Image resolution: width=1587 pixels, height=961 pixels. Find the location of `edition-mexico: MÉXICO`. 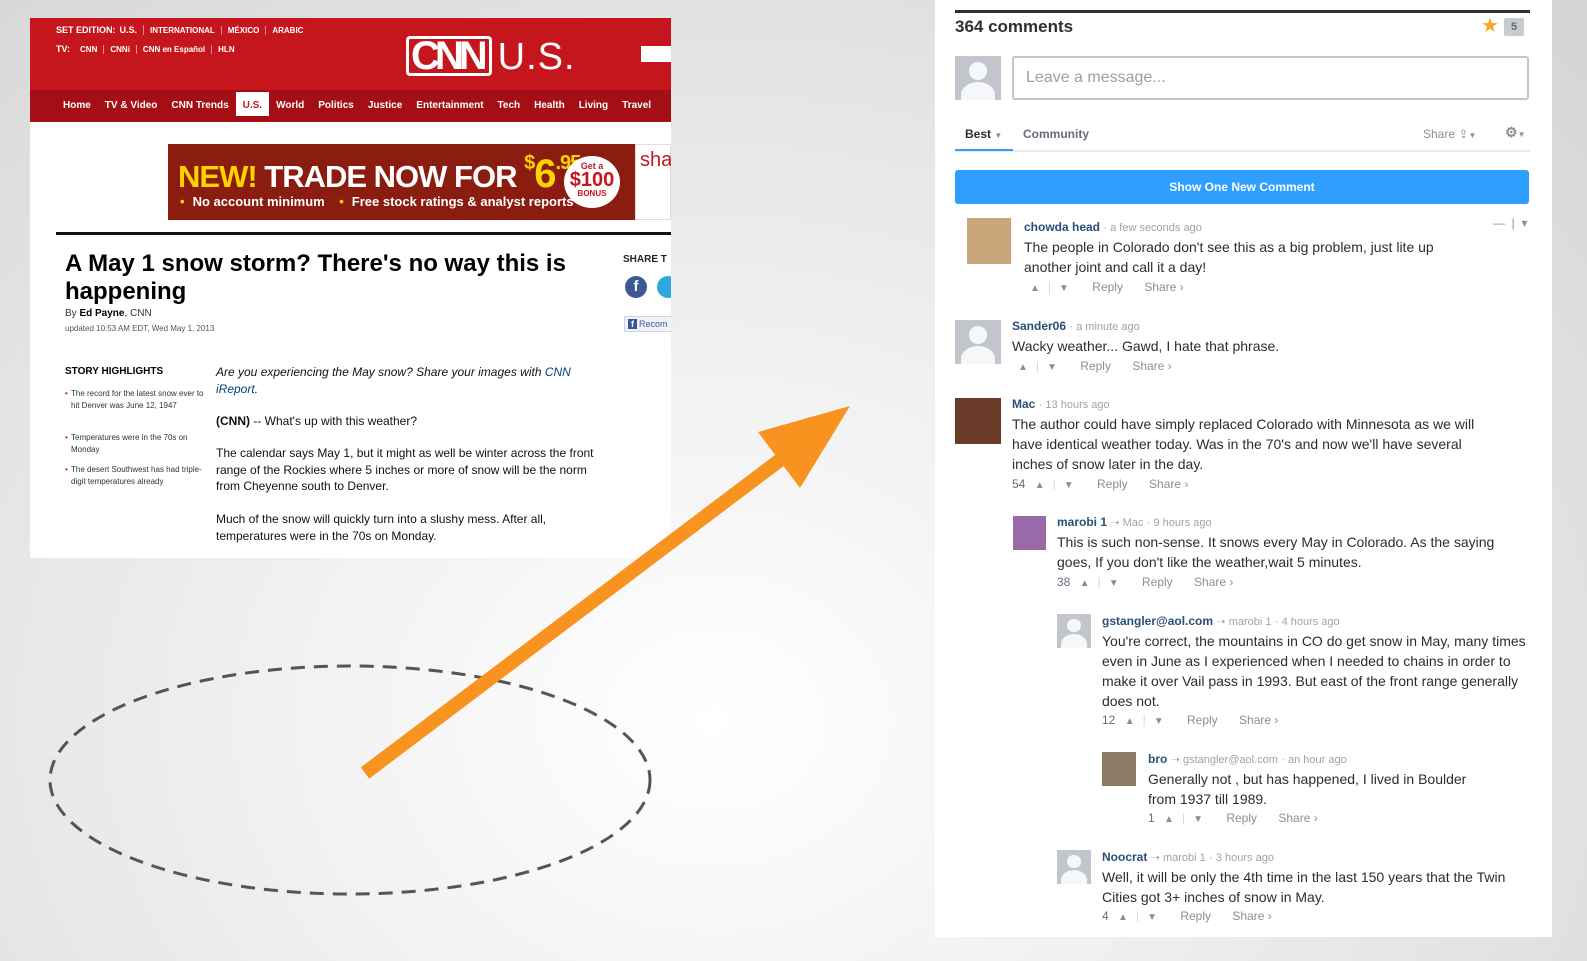

edition-mexico: MÉXICO is located at coordinates (244, 30).